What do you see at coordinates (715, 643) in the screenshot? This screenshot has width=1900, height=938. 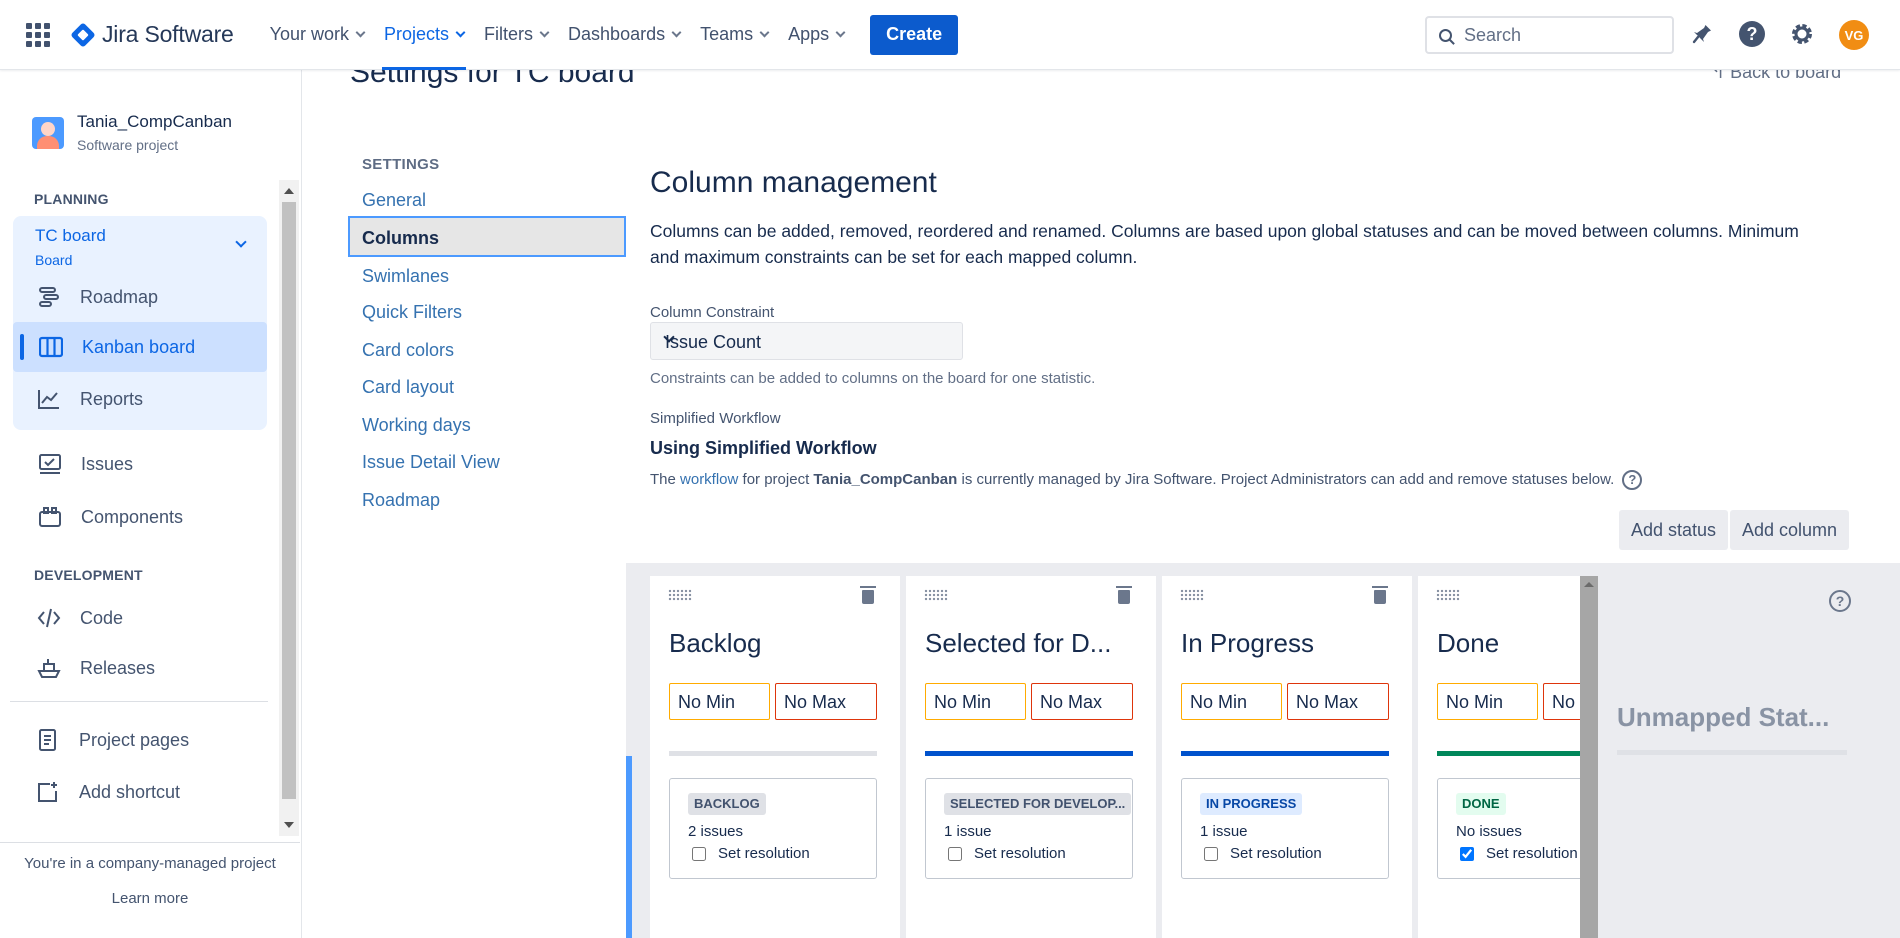 I see `column-title: Backlog` at bounding box center [715, 643].